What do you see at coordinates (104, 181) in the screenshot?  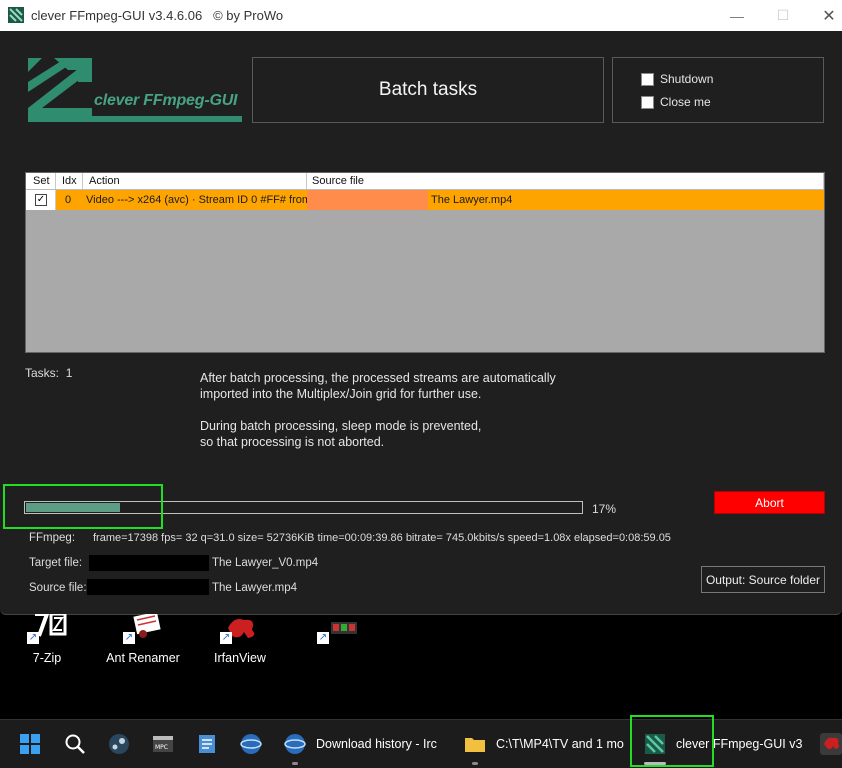 I see `column-header-action: Action` at bounding box center [104, 181].